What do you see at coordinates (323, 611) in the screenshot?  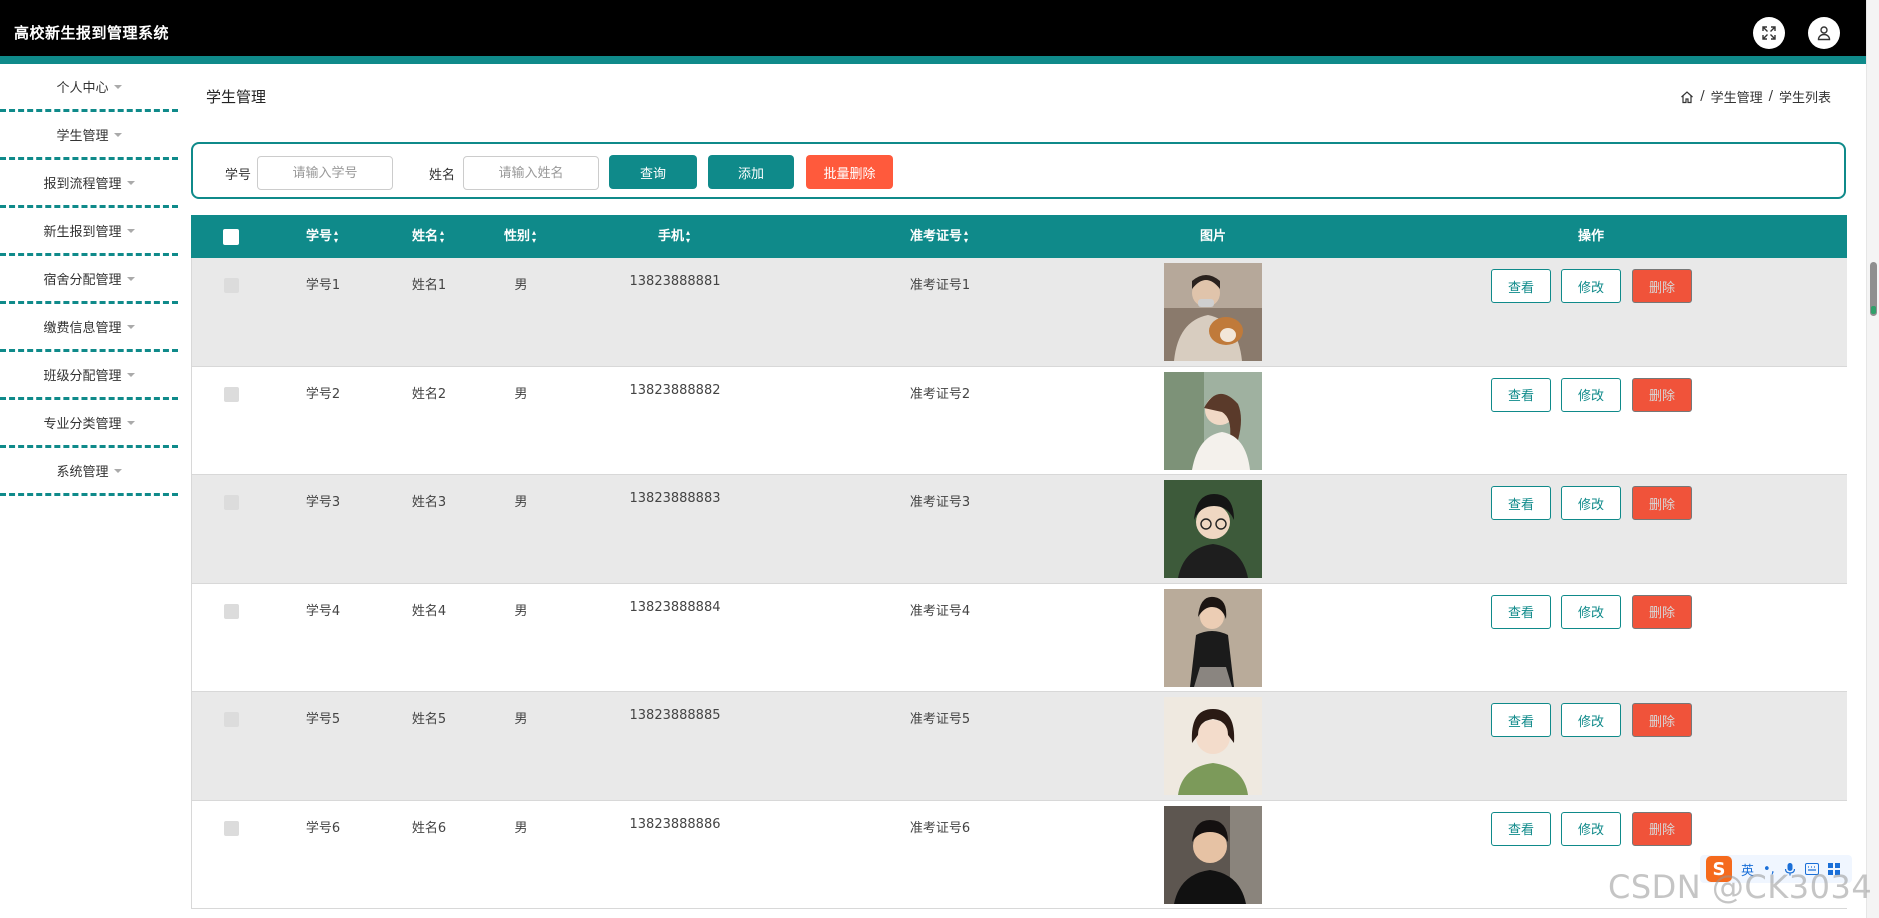 I see `cell-student-id: 学号4` at bounding box center [323, 611].